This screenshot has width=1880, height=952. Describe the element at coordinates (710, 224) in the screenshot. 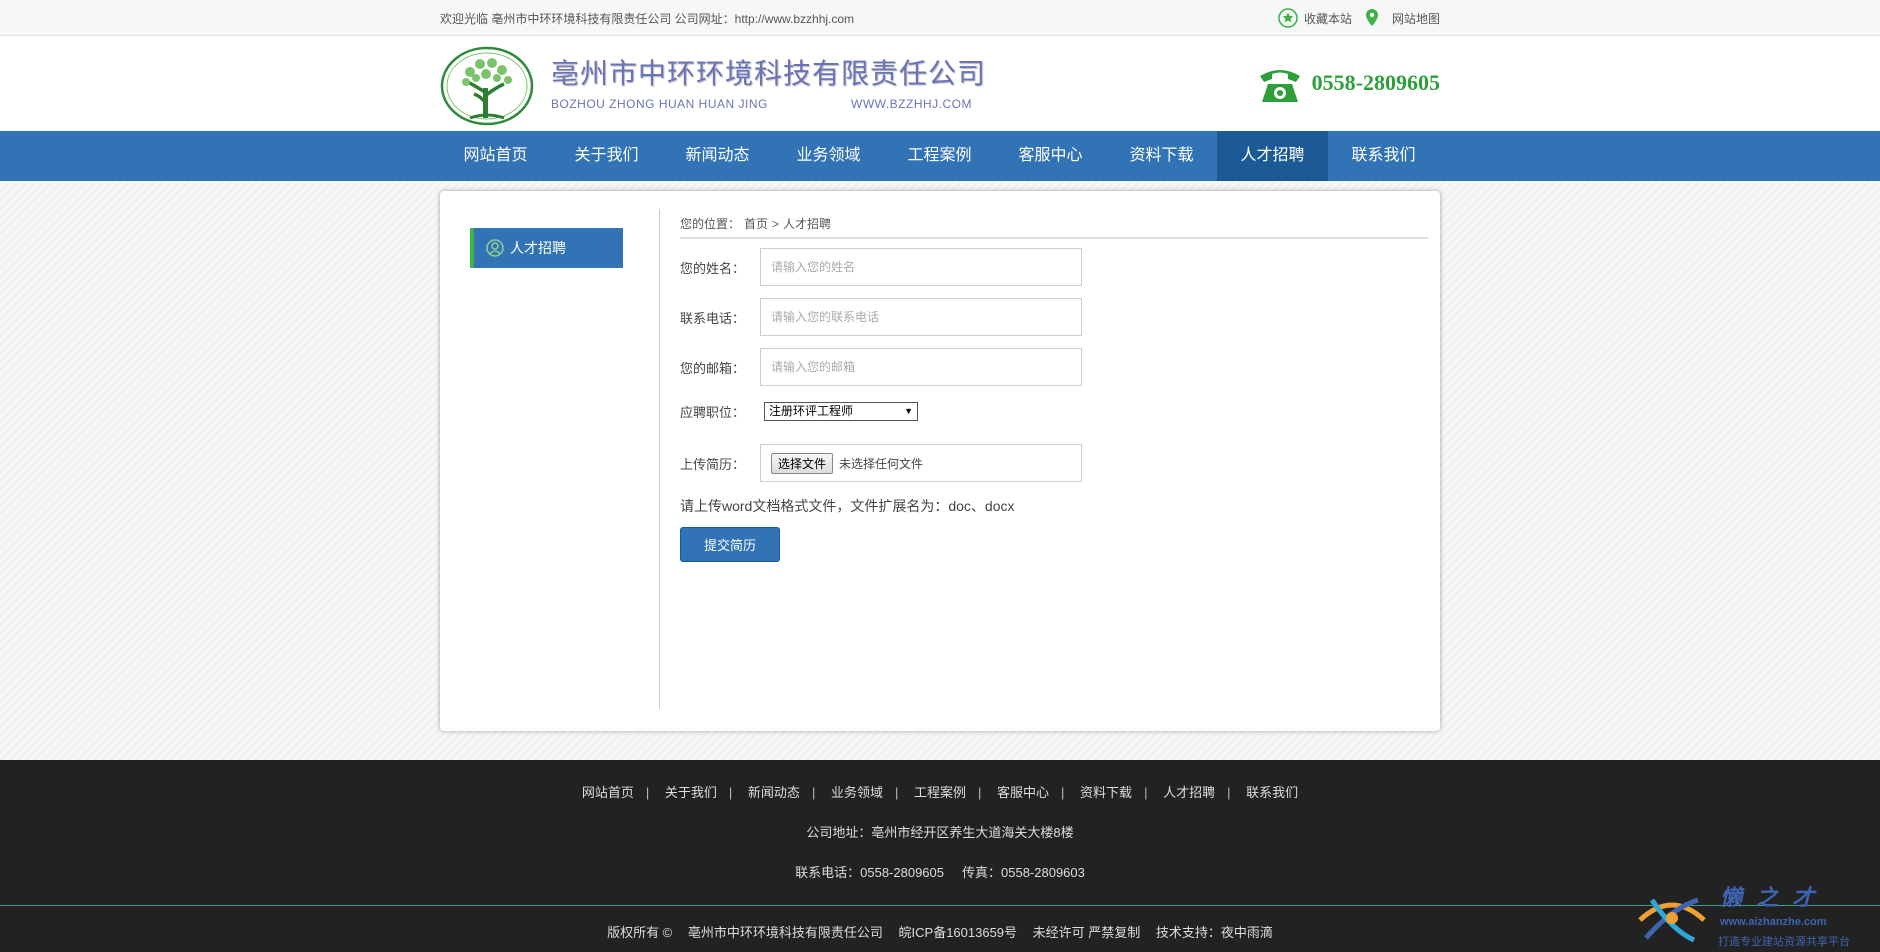

I see `breadcrumb-prefix: 您的位置：` at that location.